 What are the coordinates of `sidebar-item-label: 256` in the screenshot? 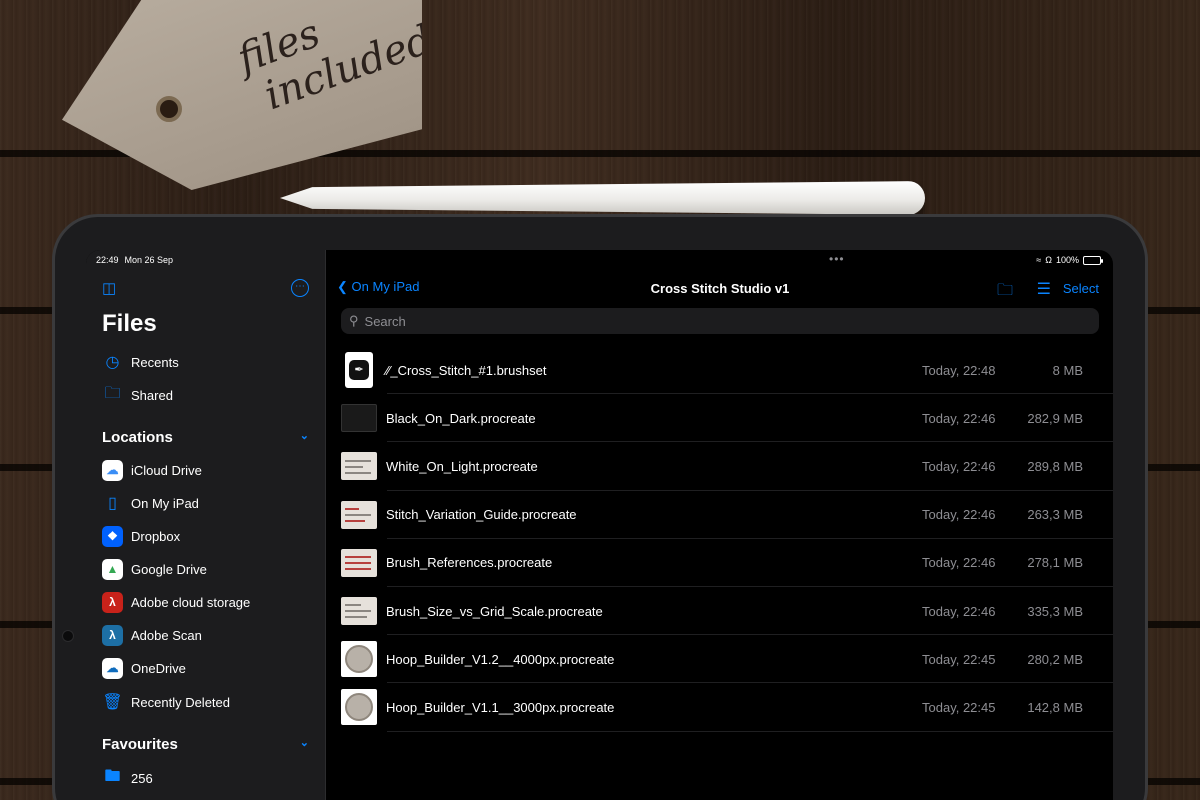 It's located at (142, 778).